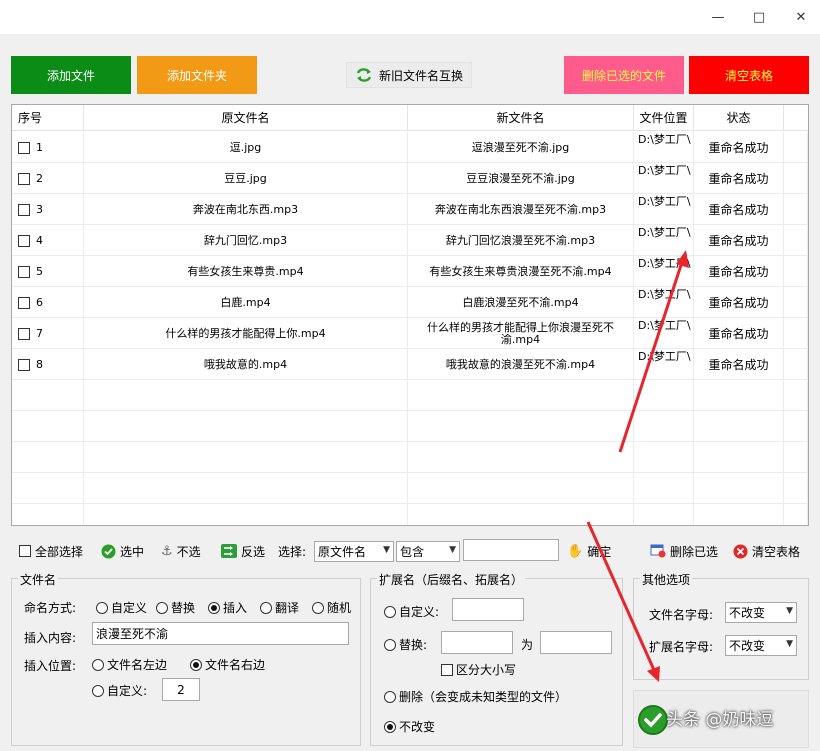 This screenshot has width=820, height=751. I want to click on watermark: 头条 @奶味逗, so click(720, 720).